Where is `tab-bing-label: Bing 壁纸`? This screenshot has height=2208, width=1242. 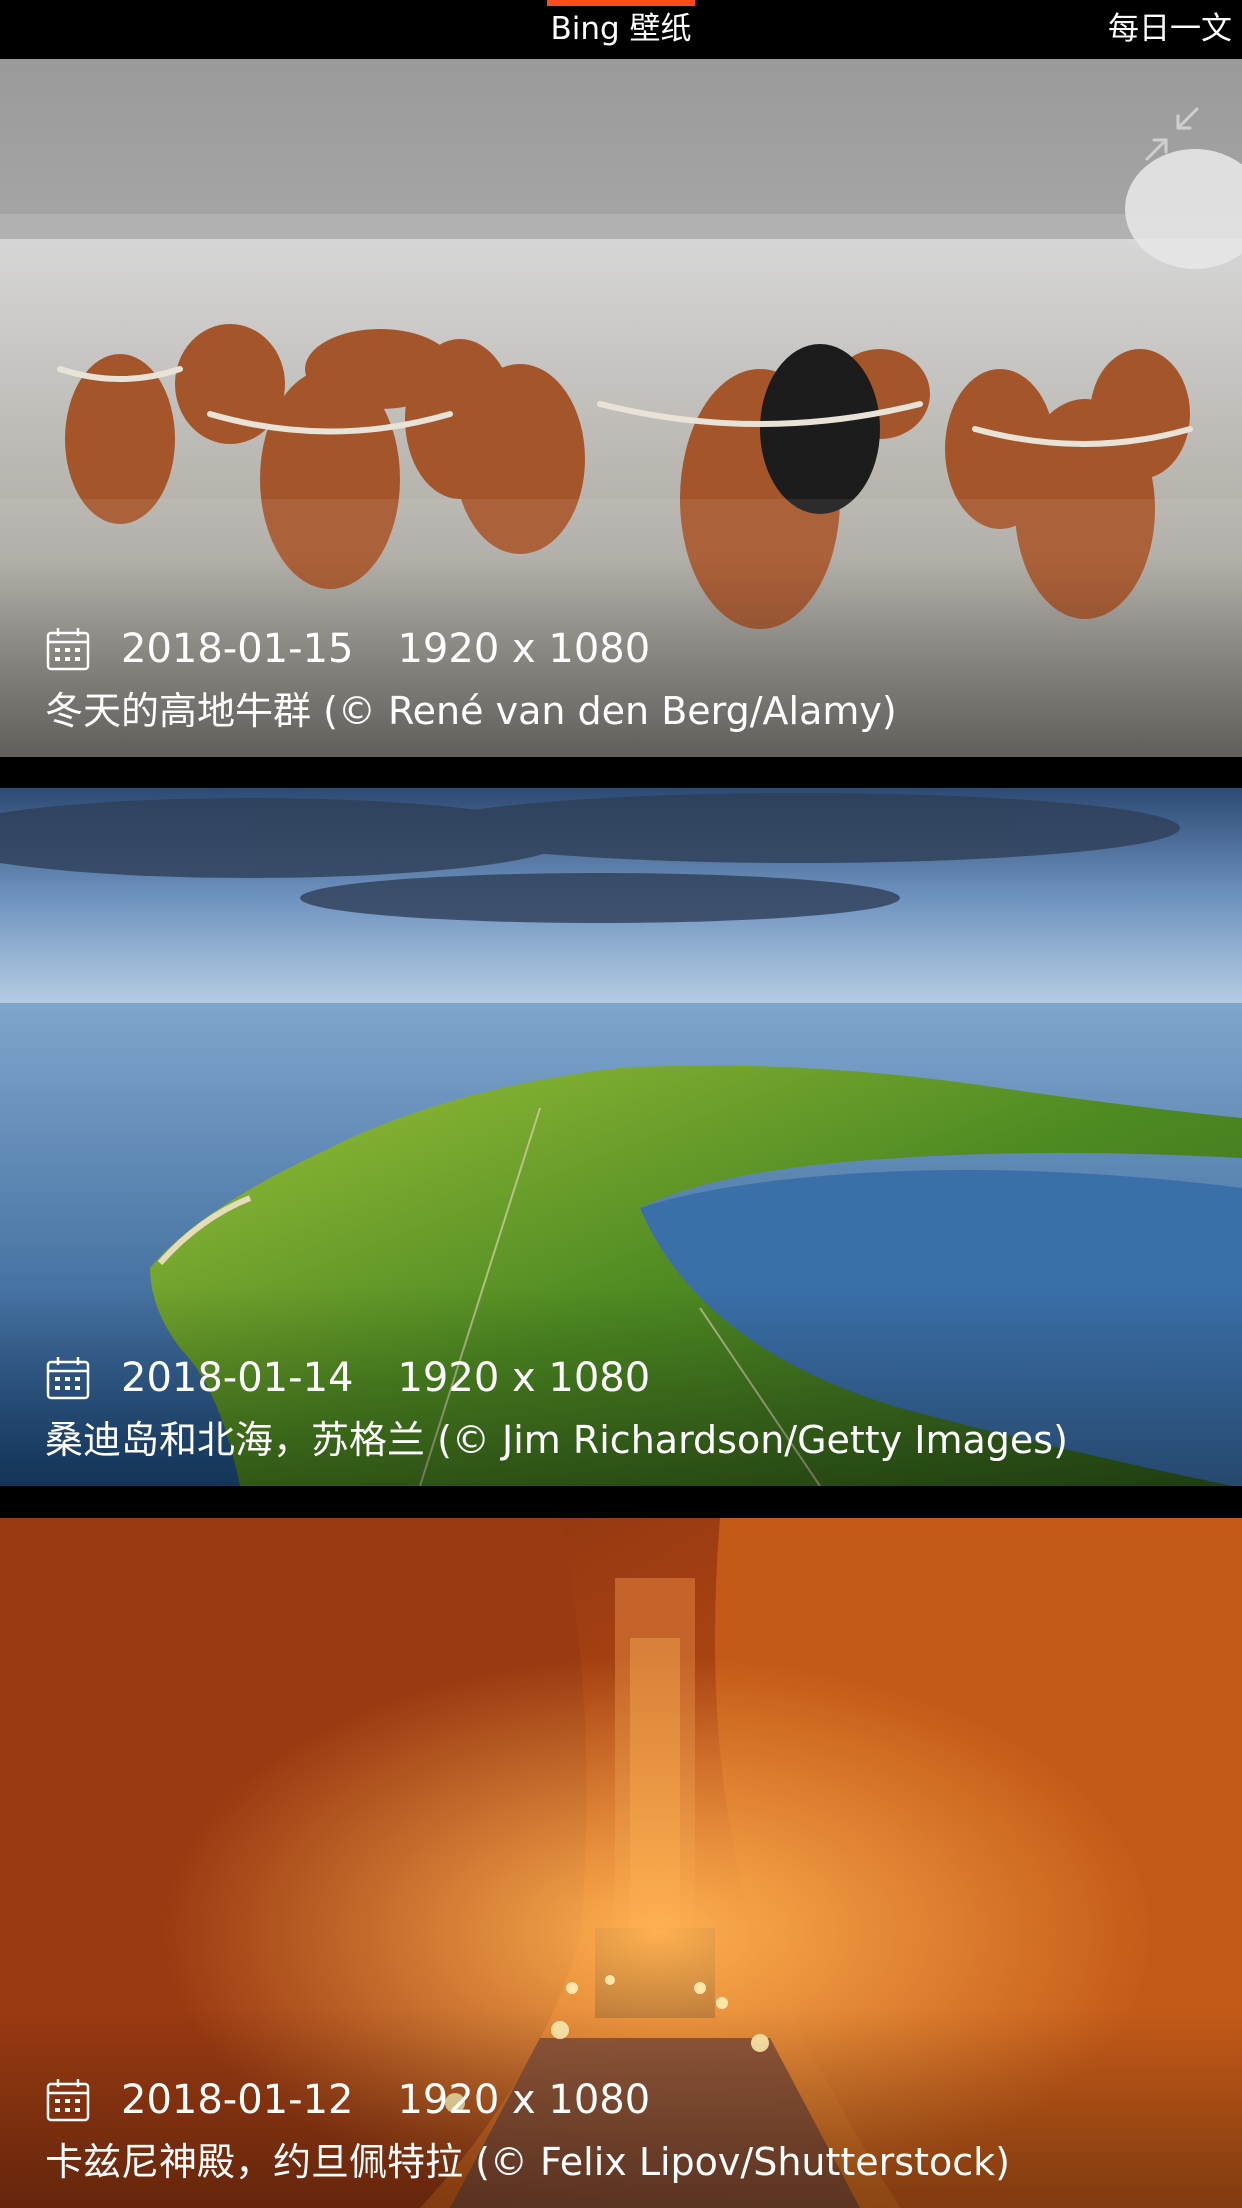
tab-bing-label: Bing 壁纸 is located at coordinates (621, 29).